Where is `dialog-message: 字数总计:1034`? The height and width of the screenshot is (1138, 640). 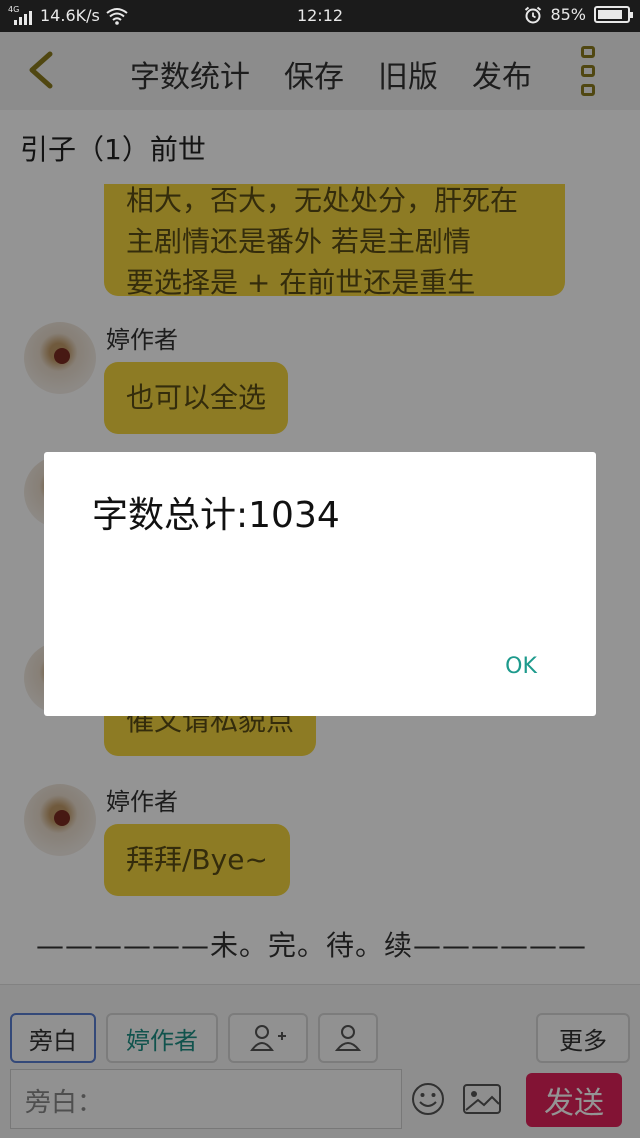
dialog-message: 字数总计:1034 is located at coordinates (216, 515).